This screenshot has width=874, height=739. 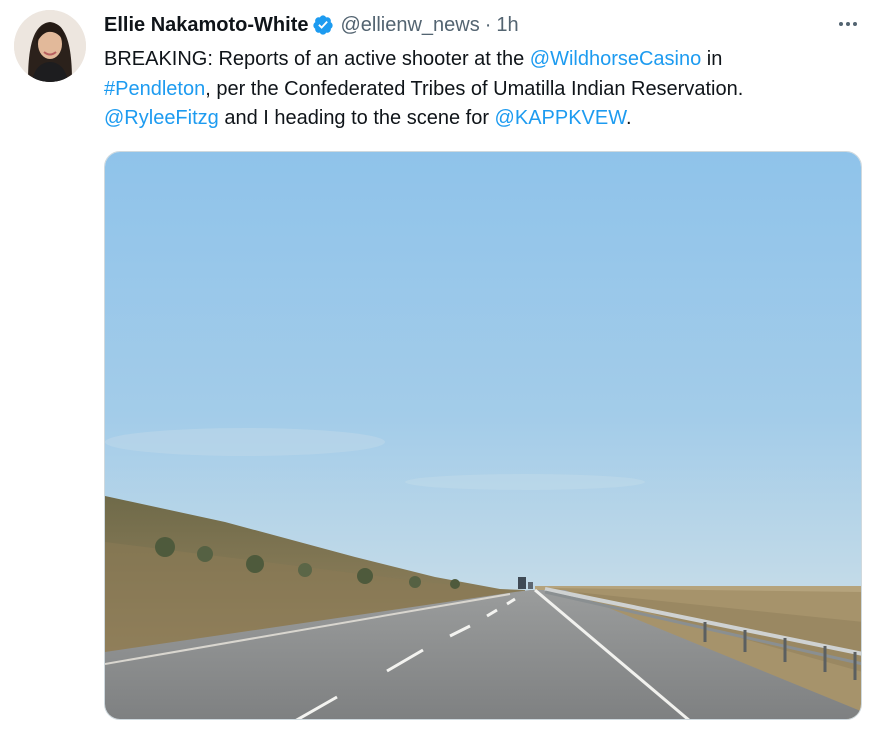 I want to click on tweet-text-segment: in, so click(x=712, y=59).